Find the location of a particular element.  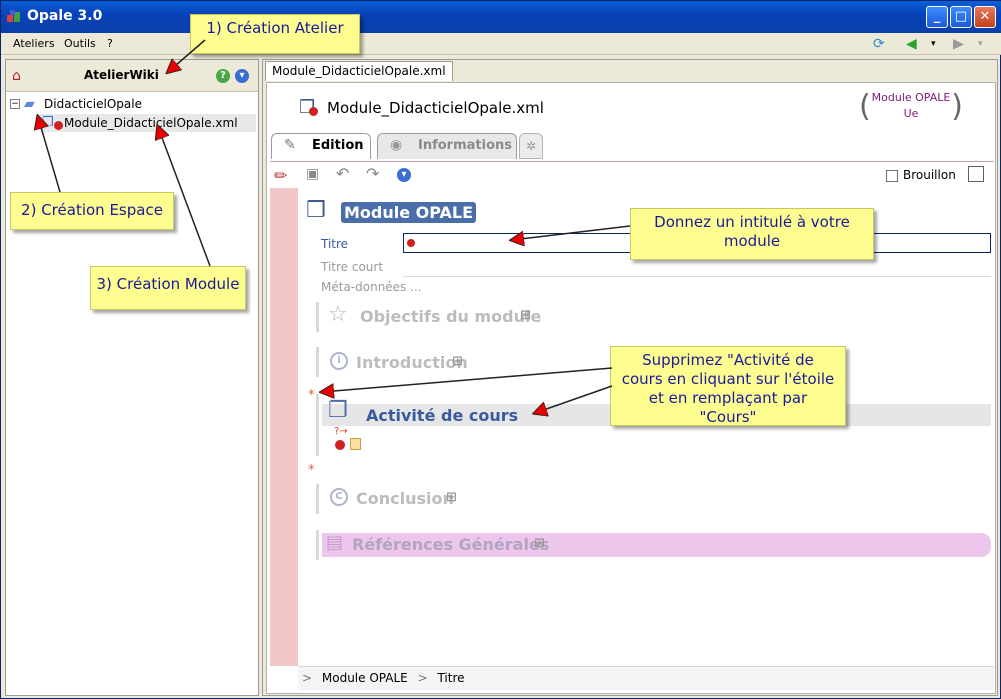

menu-ateliers: Ateliers is located at coordinates (34, 43).